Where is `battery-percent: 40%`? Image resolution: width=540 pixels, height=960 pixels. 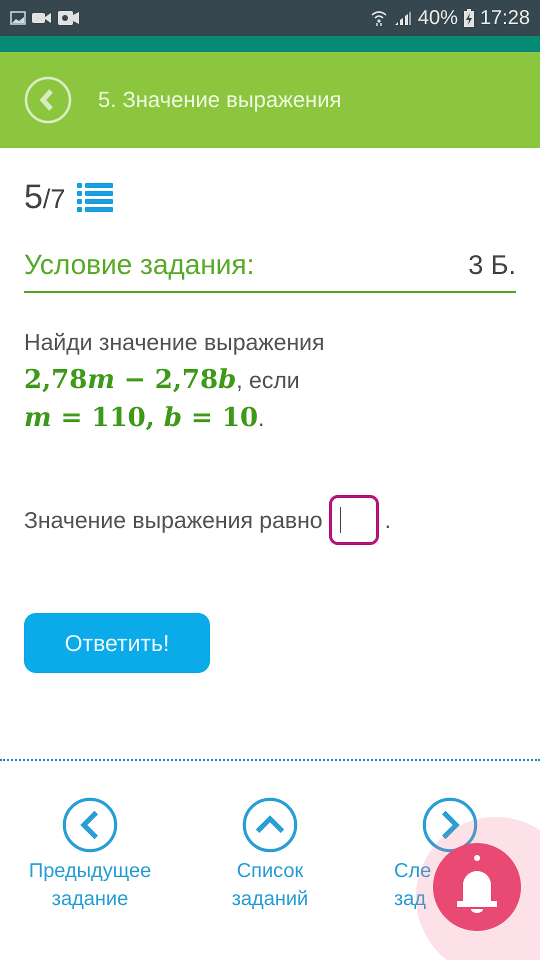
battery-percent: 40% is located at coordinates (438, 18).